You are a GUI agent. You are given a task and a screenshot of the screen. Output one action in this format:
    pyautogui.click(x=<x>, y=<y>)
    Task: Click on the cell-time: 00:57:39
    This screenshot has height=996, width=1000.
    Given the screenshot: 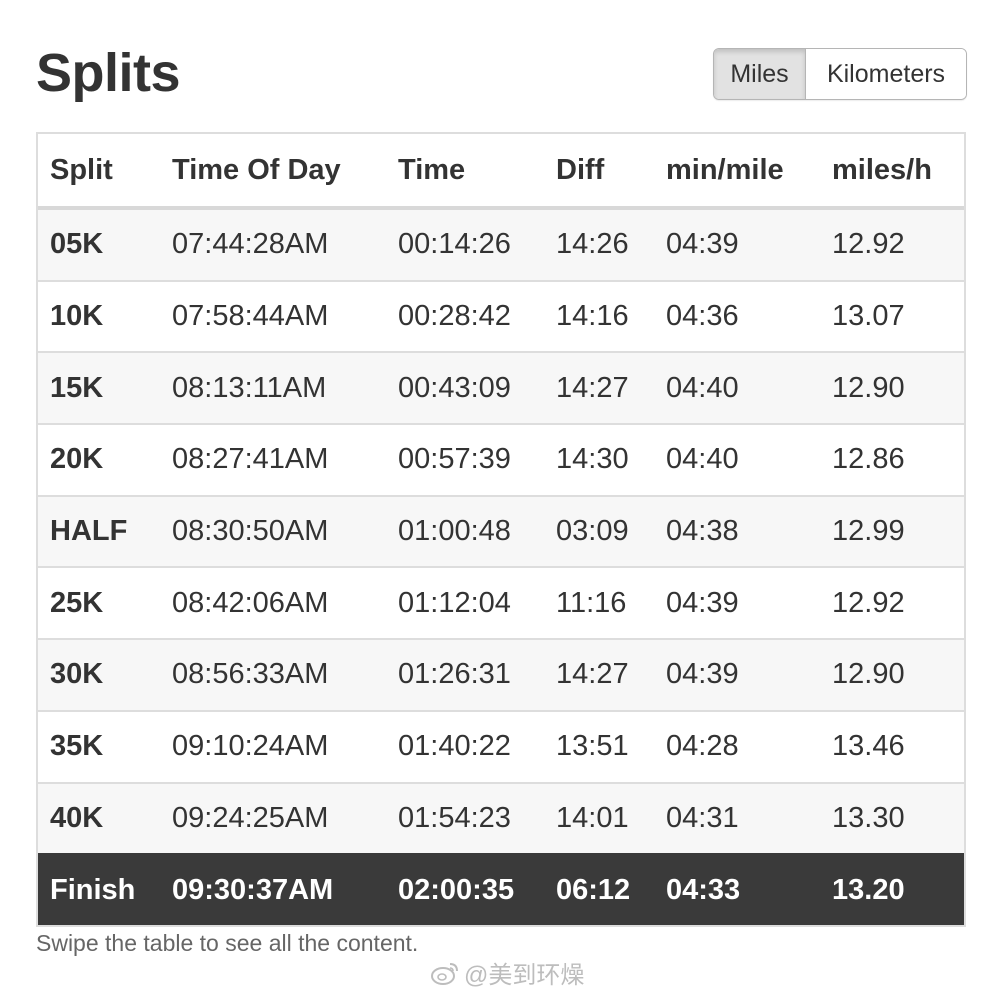 What is the action you would take?
    pyautogui.click(x=465, y=459)
    